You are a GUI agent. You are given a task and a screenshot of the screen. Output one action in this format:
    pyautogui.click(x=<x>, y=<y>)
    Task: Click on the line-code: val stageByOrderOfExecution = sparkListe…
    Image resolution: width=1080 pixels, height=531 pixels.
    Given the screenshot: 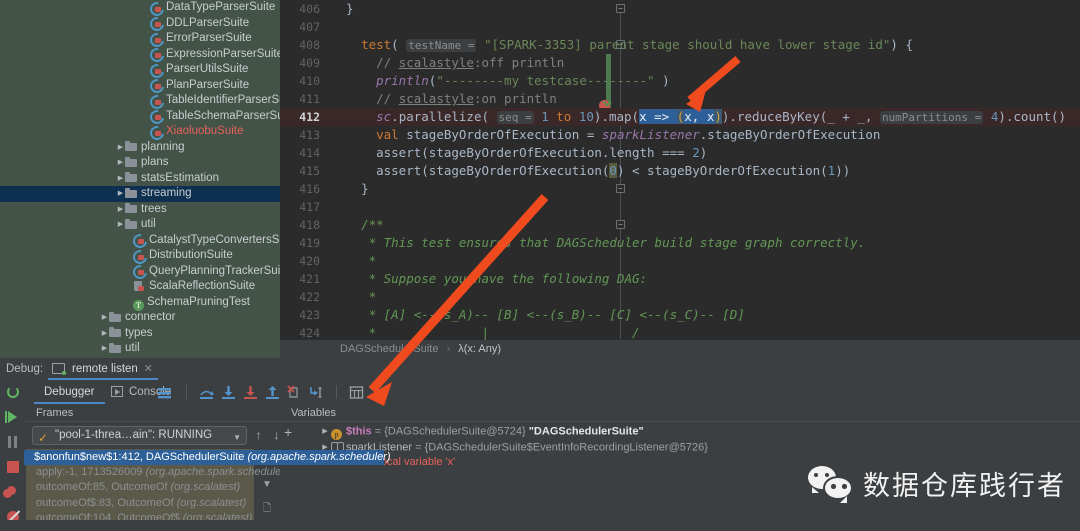 What is the action you would take?
    pyautogui.click(x=613, y=135)
    